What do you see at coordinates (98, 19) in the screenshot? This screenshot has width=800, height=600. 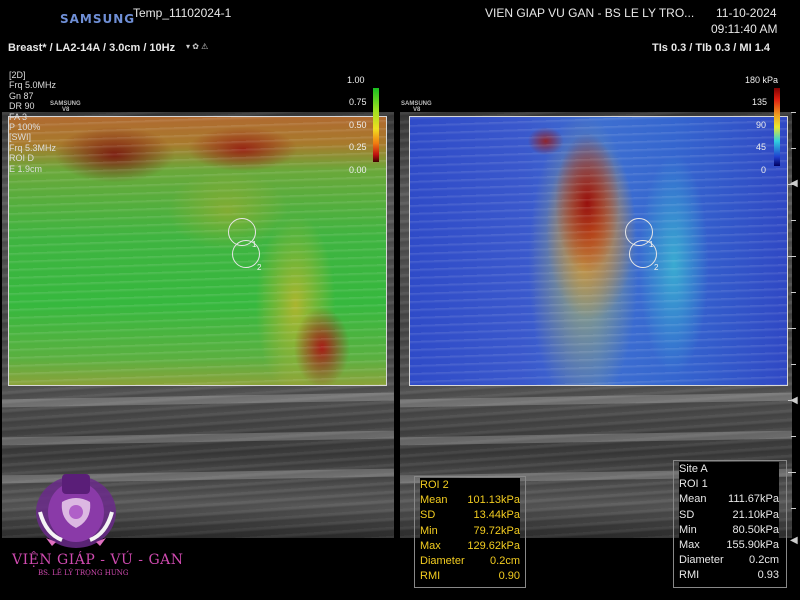 I see `samsung-logo: SAMSUNG` at bounding box center [98, 19].